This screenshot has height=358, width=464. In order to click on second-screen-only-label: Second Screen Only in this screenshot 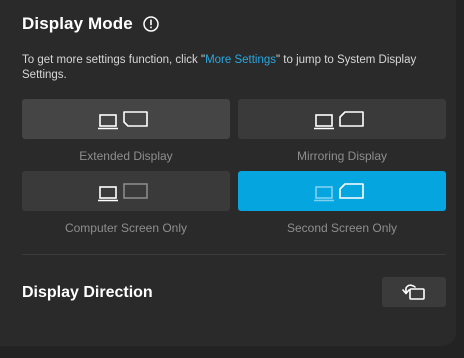, I will do `click(342, 228)`.